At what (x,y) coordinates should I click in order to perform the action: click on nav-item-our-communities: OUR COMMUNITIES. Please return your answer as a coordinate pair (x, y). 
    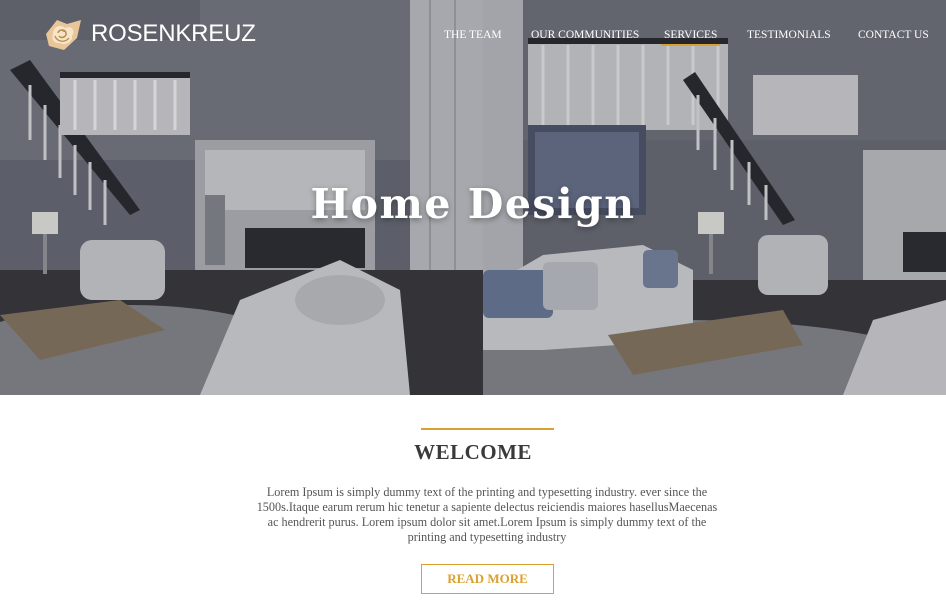
    Looking at the image, I should click on (585, 35).